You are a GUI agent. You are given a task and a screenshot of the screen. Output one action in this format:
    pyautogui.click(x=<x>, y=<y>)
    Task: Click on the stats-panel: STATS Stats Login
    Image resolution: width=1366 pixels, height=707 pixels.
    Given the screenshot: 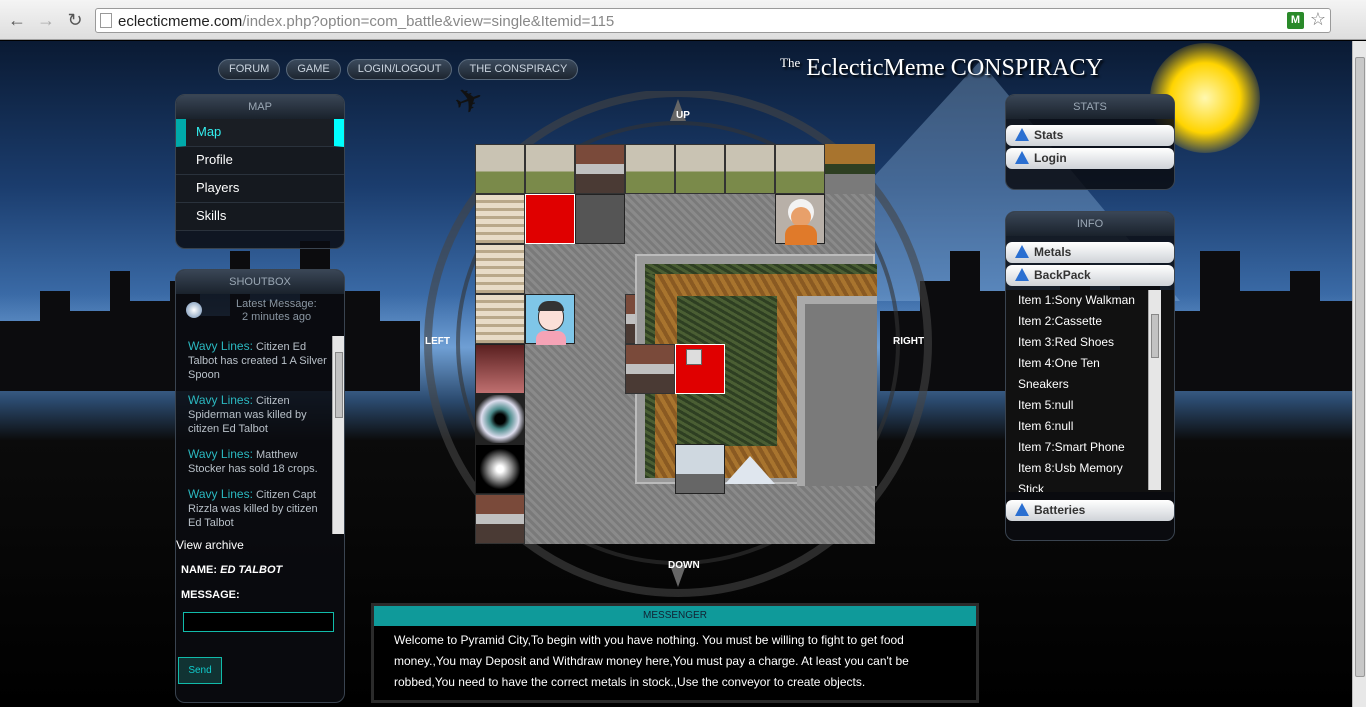 What is the action you would take?
    pyautogui.click(x=1090, y=142)
    